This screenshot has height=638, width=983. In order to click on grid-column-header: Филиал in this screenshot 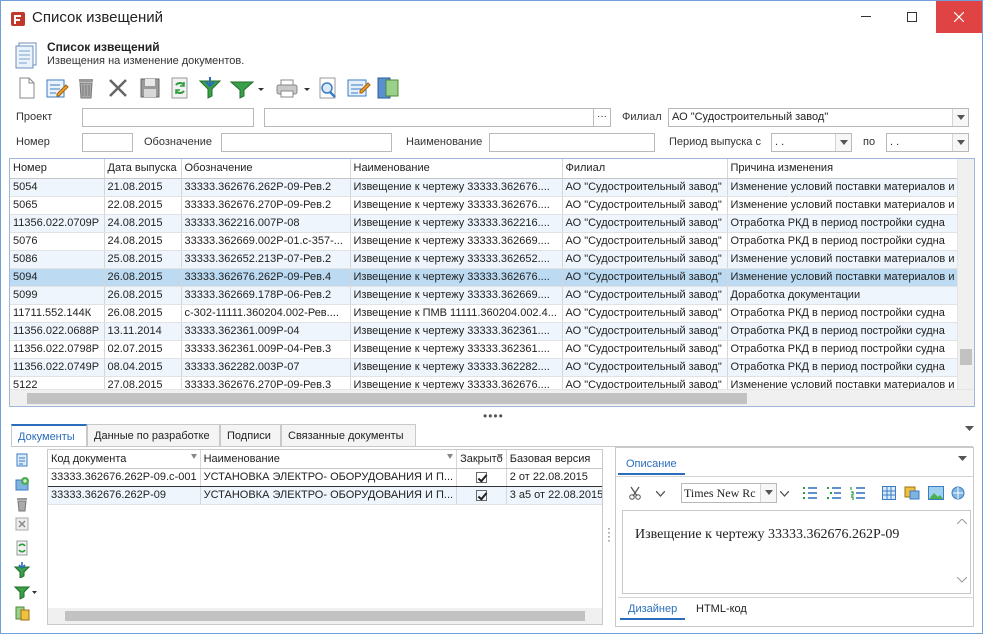, I will do `click(645, 169)`.